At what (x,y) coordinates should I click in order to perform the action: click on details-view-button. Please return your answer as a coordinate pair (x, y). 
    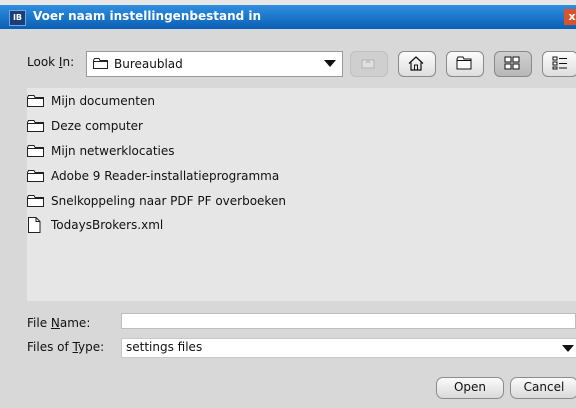
    Looking at the image, I should click on (559, 64).